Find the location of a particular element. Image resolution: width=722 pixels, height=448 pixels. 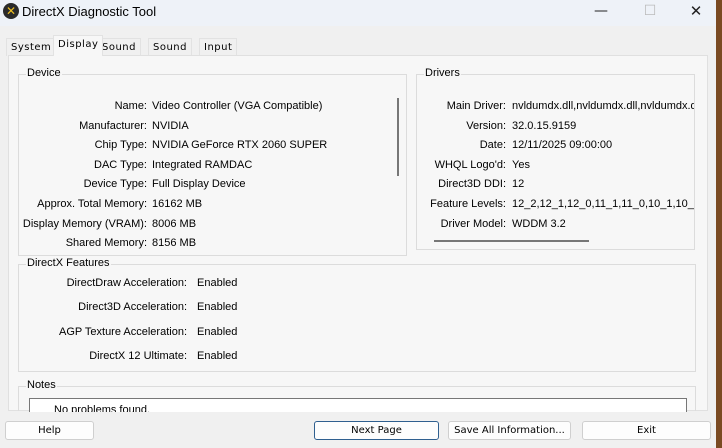

notes-text: No problems found. is located at coordinates (102, 408).